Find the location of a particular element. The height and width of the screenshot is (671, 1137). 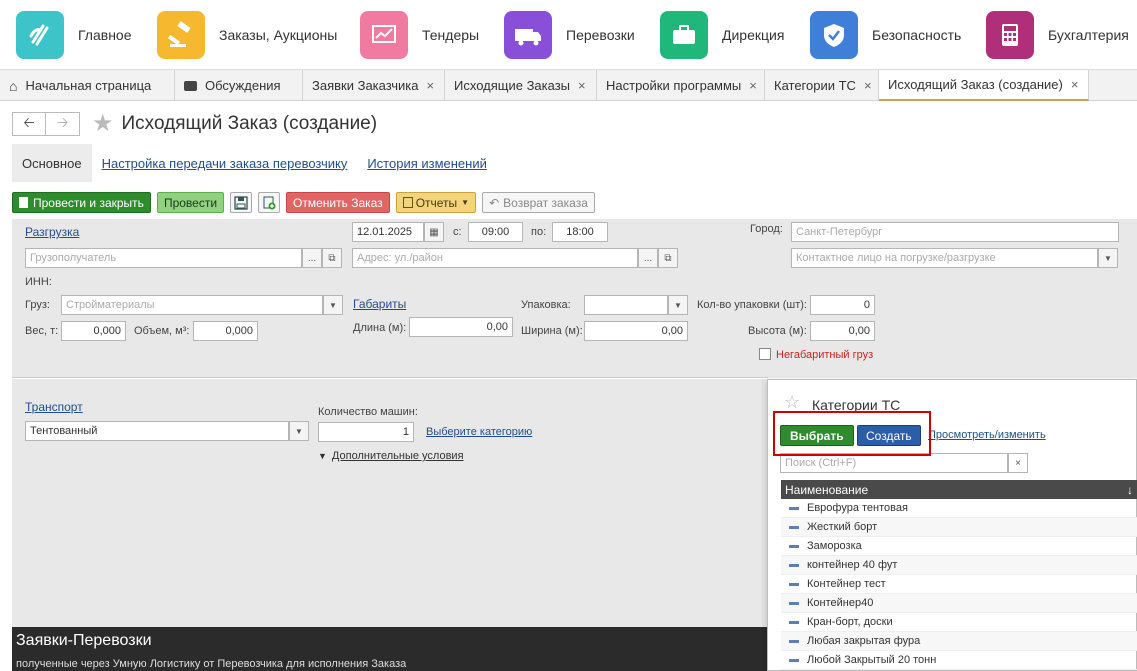

calendar-icon: ▦ is located at coordinates (434, 232).